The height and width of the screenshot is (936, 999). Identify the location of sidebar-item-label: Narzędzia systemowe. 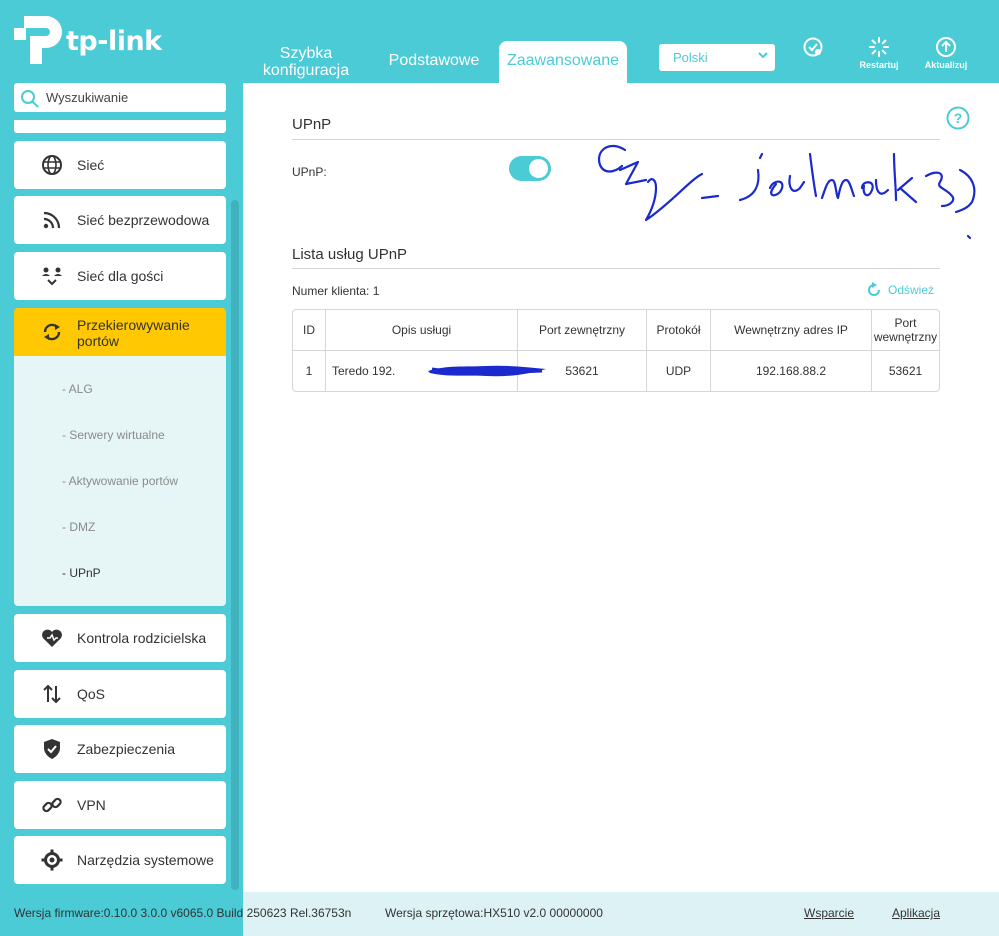
(145, 860).